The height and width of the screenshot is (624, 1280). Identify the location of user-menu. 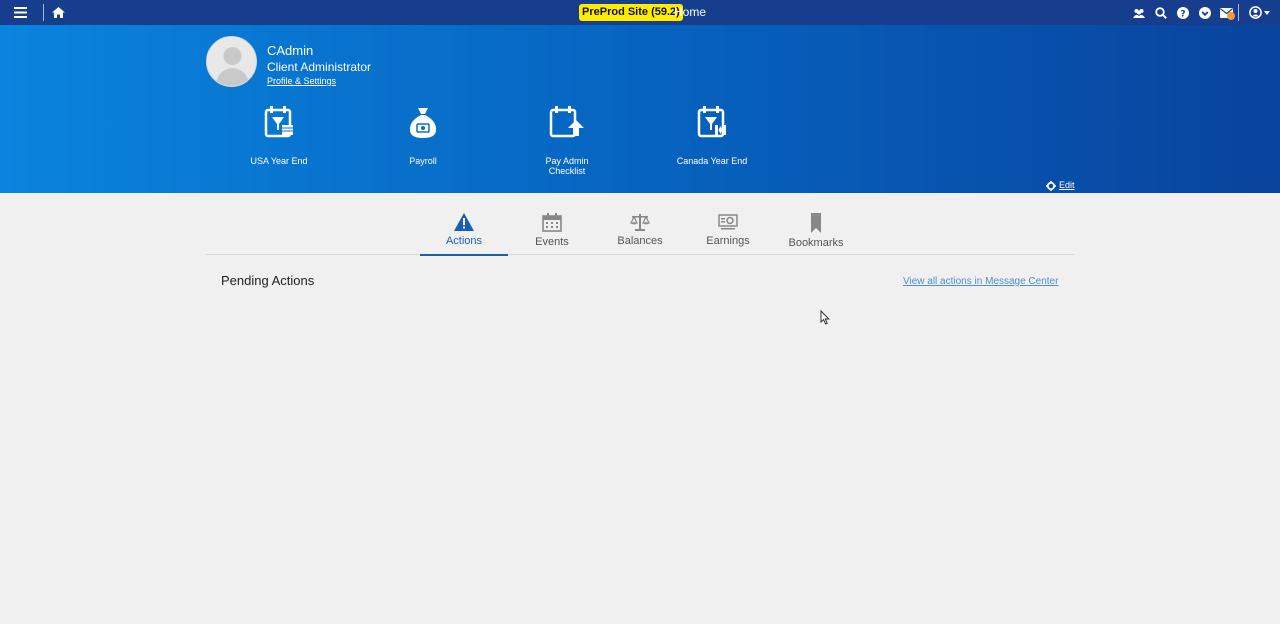
(1259, 12).